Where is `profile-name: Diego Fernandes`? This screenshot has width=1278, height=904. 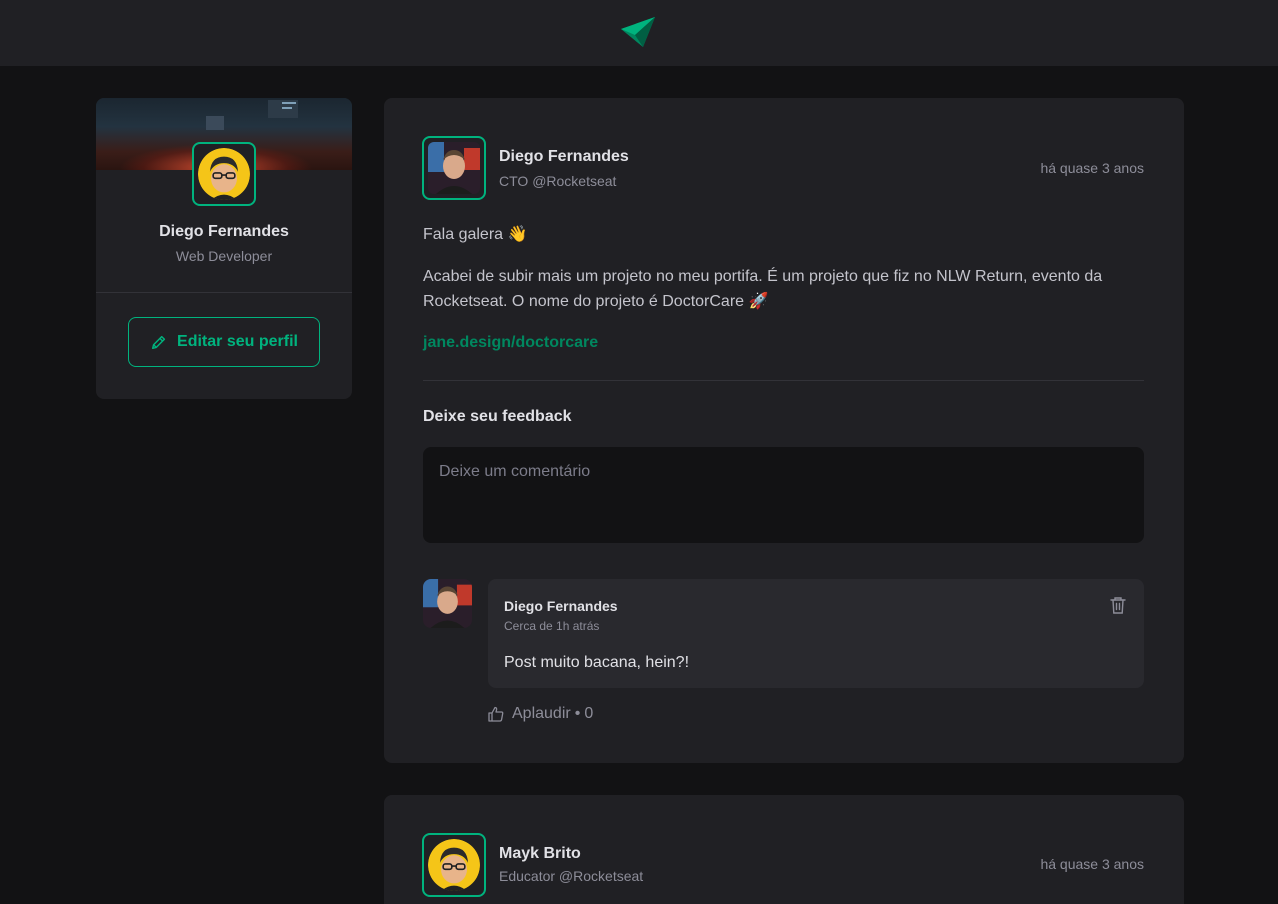 profile-name: Diego Fernandes is located at coordinates (224, 231).